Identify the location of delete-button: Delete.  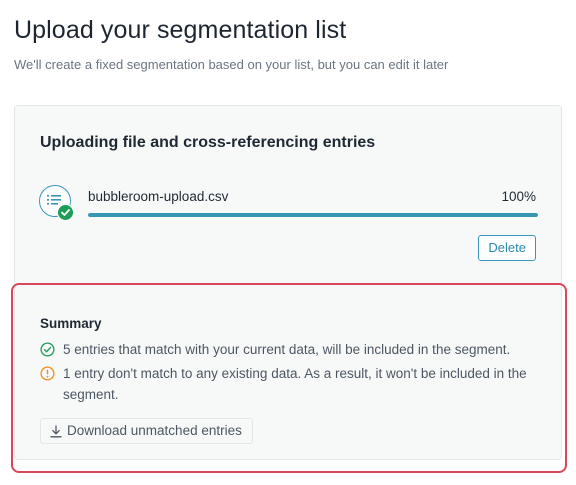
(507, 248).